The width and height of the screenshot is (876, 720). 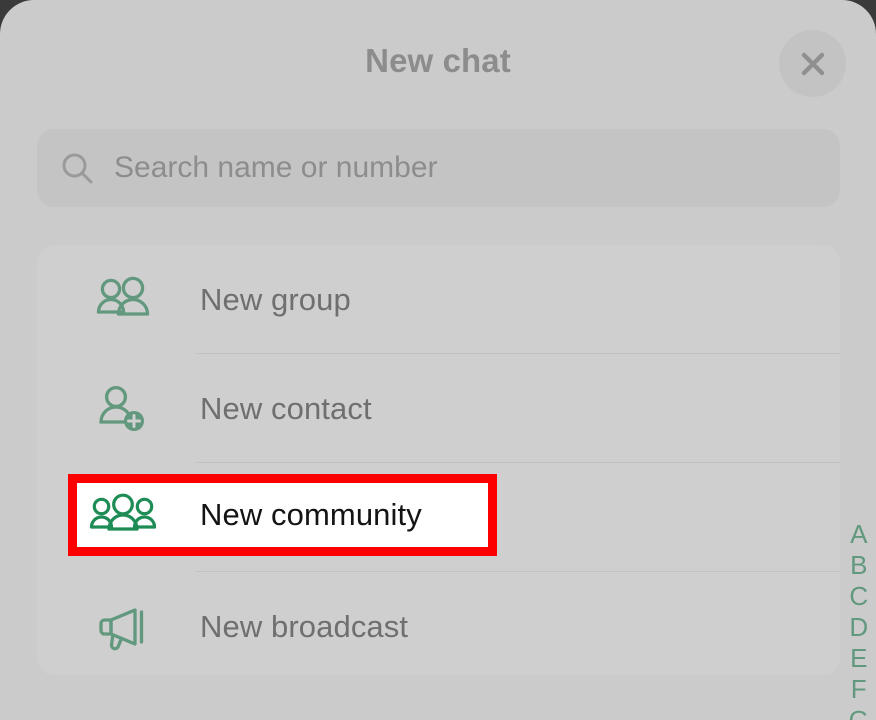 I want to click on alpha-letter-d: D, so click(x=858, y=627).